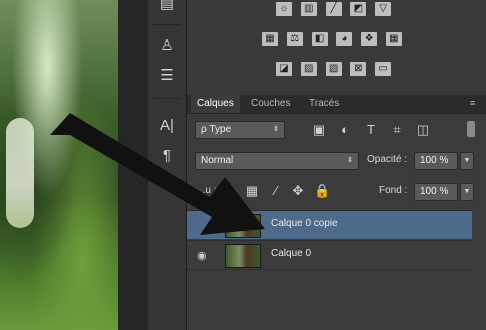 The width and height of the screenshot is (486, 330). I want to click on lock-paint-icon: ⁄, so click(276, 191).